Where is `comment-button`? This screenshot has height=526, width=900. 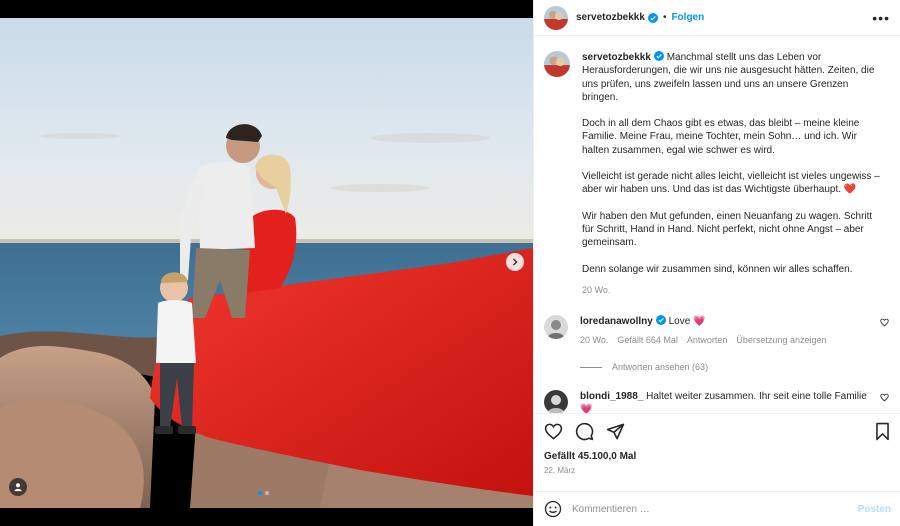
comment-button is located at coordinates (584, 431).